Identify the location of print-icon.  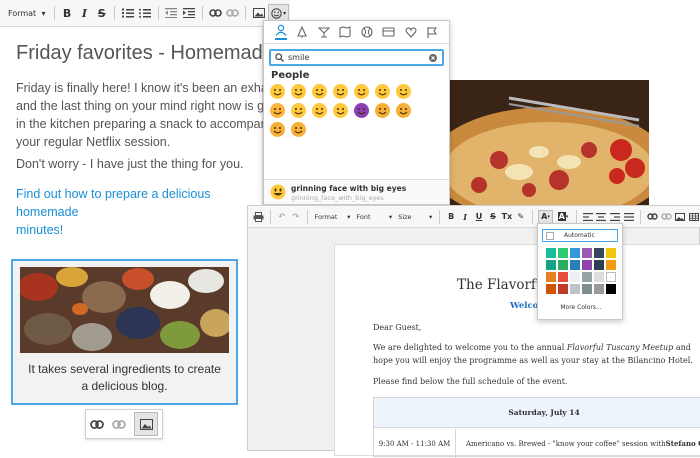
(259, 217).